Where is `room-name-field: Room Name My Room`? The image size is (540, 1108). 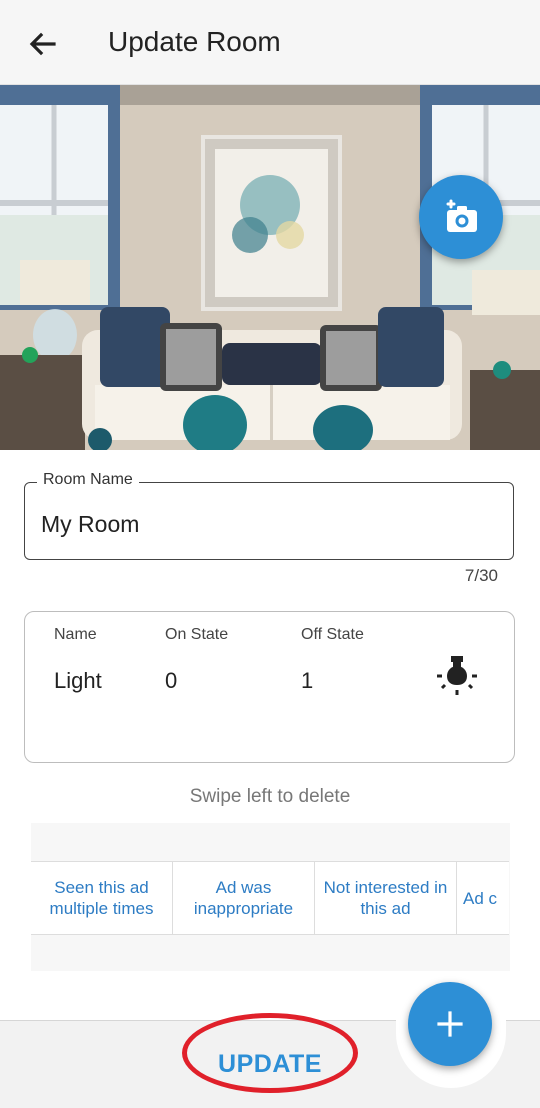 room-name-field: Room Name My Room is located at coordinates (269, 515).